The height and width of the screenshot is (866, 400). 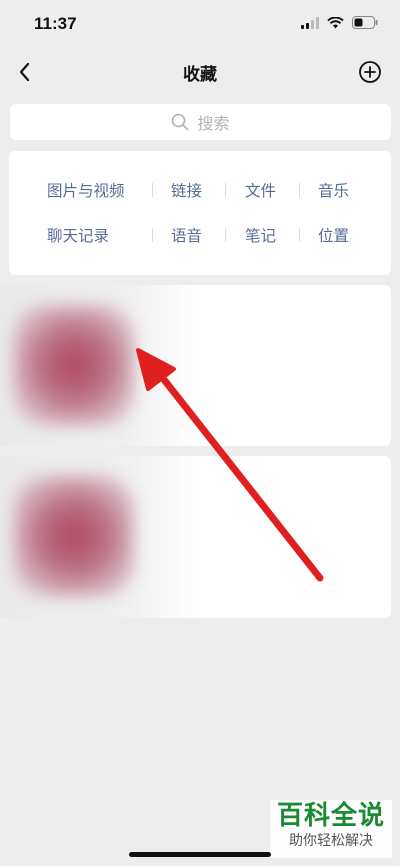 I want to click on add-button, so click(x=370, y=72).